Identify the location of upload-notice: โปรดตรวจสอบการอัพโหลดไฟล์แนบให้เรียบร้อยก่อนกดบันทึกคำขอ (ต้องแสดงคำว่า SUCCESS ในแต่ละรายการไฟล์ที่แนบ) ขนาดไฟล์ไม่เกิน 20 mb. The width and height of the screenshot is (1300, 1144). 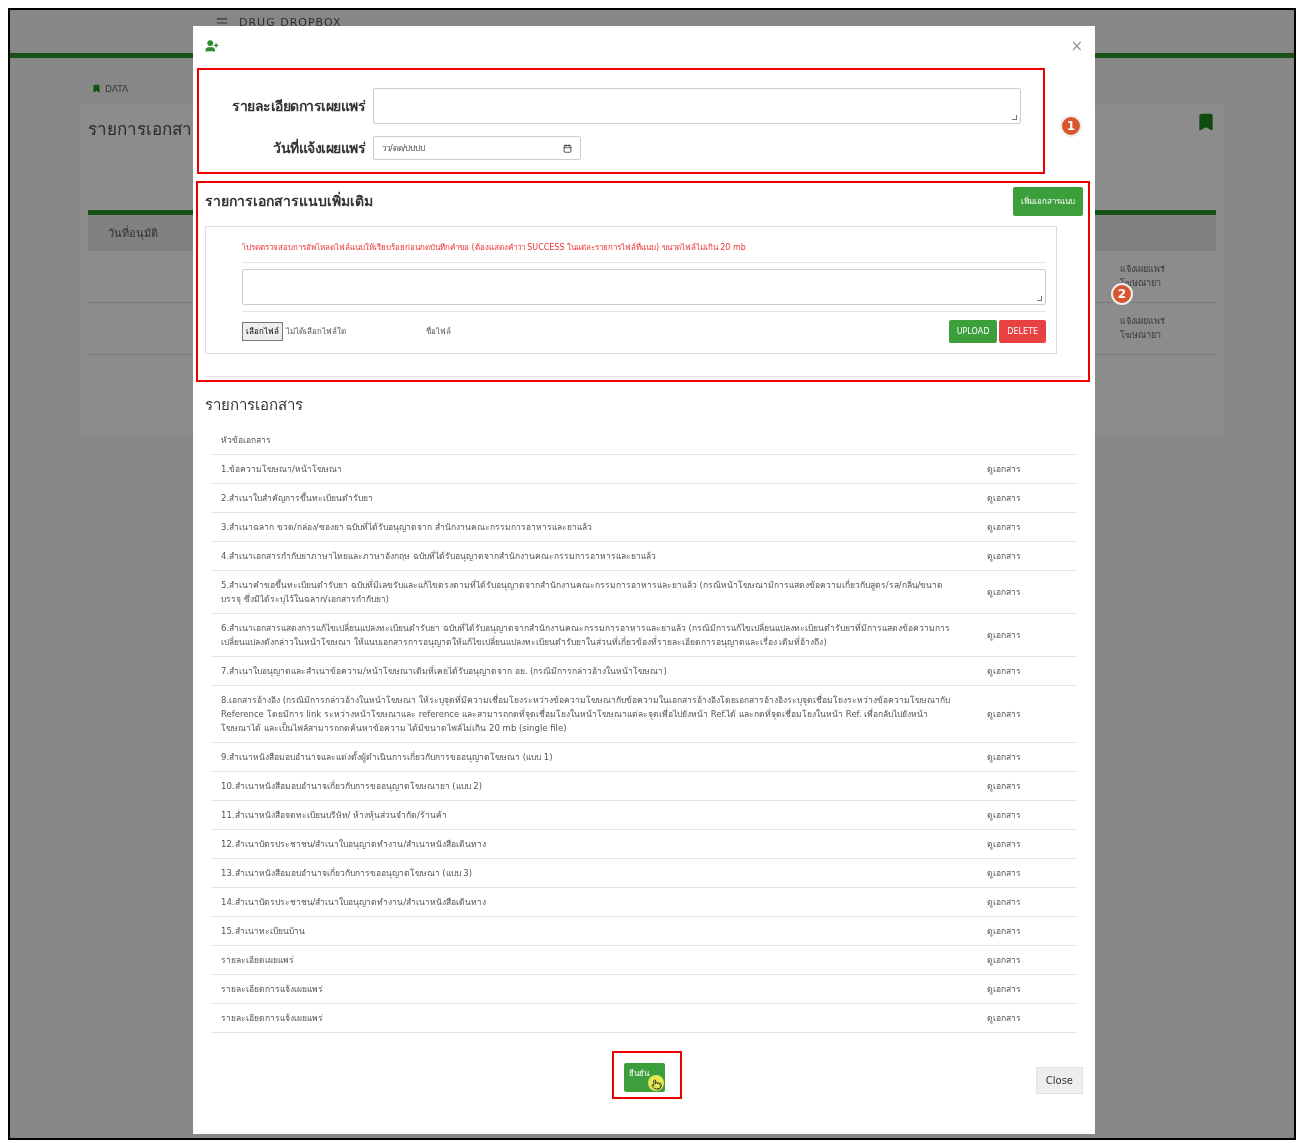
(644, 249).